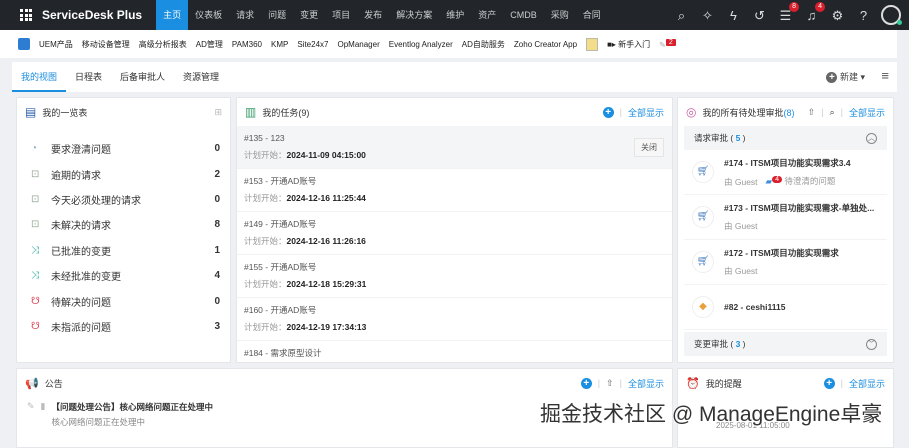 Image resolution: width=909 pixels, height=448 pixels. Describe the element at coordinates (592, 15) in the screenshot. I see `nav-item: 合同` at that location.